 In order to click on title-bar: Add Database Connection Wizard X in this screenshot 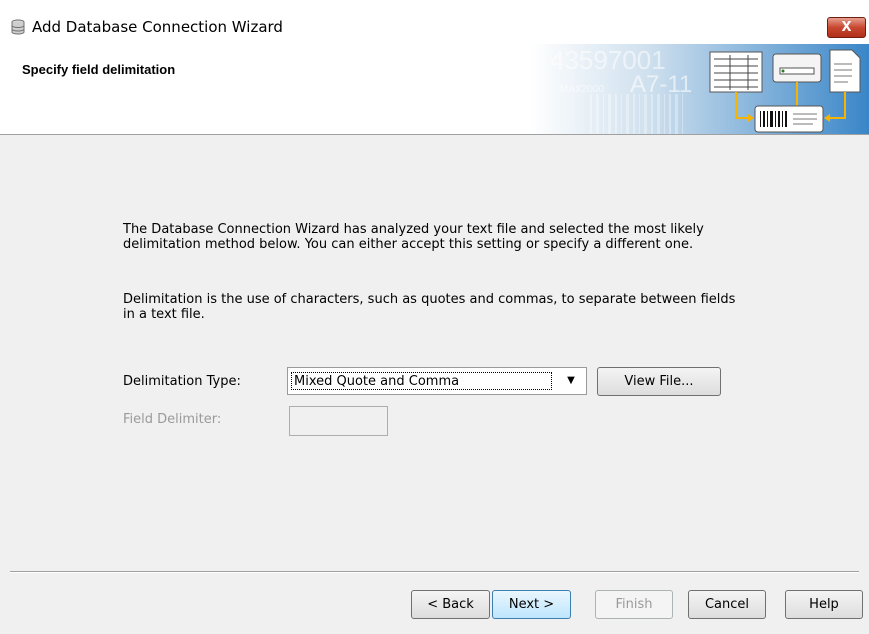, I will do `click(434, 22)`.